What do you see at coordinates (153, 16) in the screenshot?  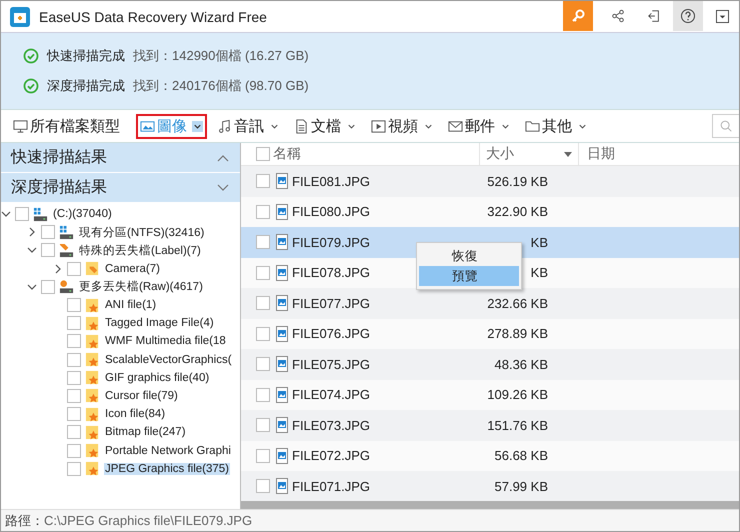 I see `window-title: EaseUS Data Recovery Wizard Free` at bounding box center [153, 16].